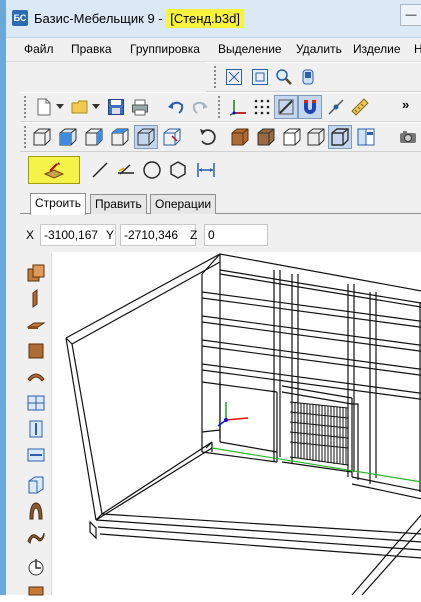  I want to click on contour-view-icon, so click(316, 137).